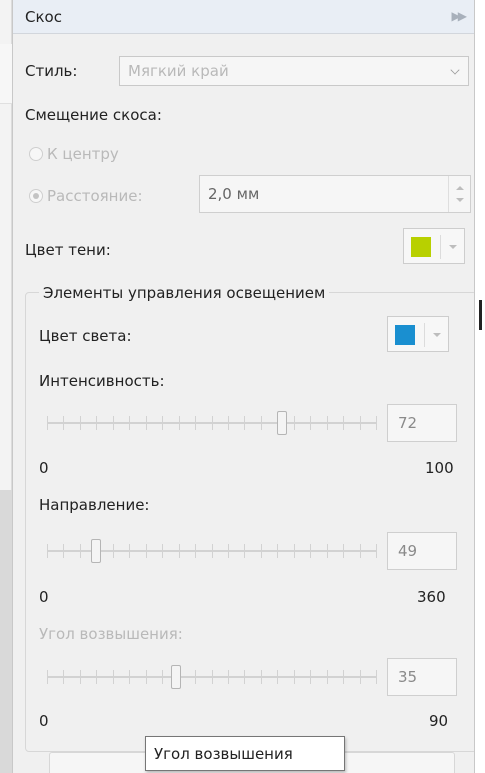 The height and width of the screenshot is (773, 485). I want to click on elevation-value-field: 35, so click(422, 677).